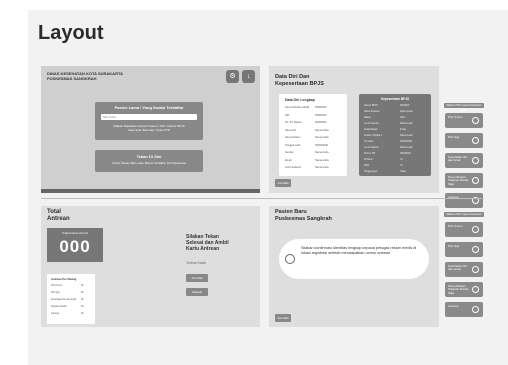 The height and width of the screenshot is (365, 508). I want to click on thanks-text: Terima Kasih, so click(196, 263).